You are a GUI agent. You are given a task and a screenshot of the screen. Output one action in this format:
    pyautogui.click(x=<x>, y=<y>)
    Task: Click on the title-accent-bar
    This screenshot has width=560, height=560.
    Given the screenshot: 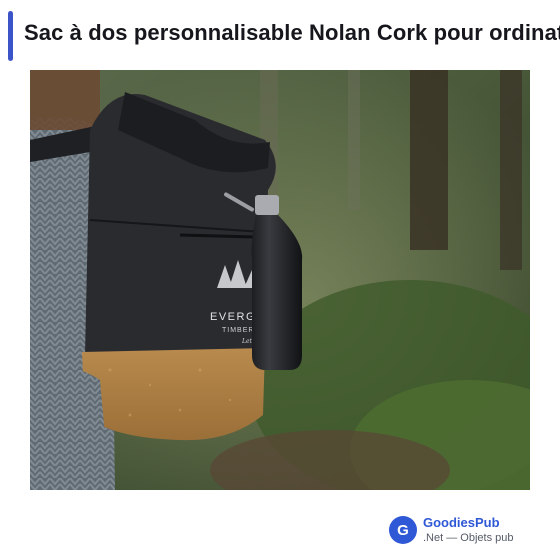 What is the action you would take?
    pyautogui.click(x=10, y=36)
    